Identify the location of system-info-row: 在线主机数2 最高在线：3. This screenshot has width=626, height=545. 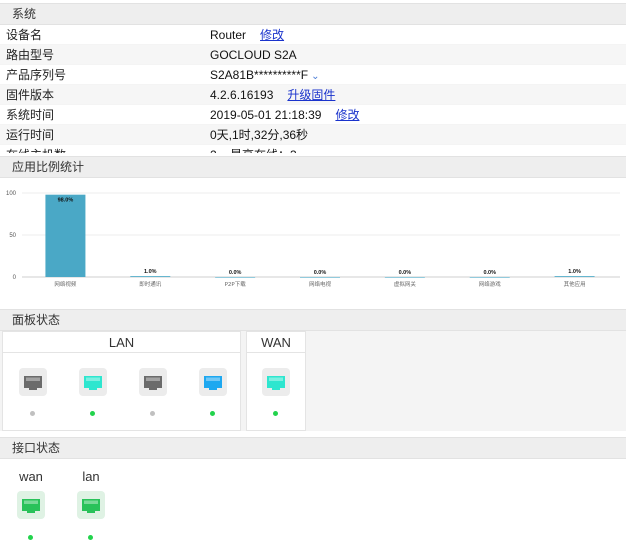
(313, 149).